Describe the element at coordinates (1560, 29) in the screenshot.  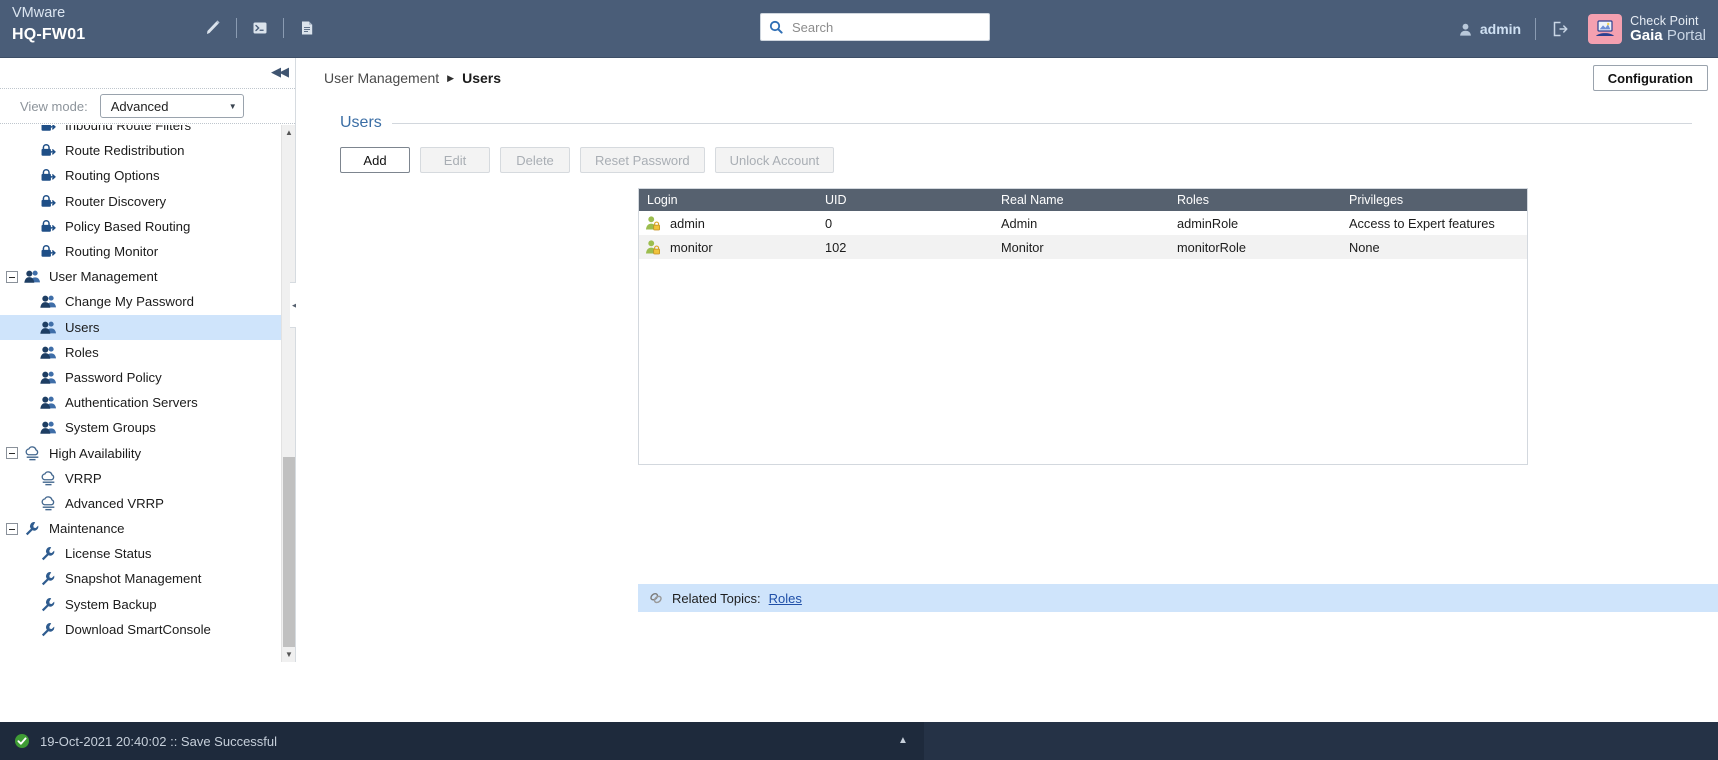
I see `logout-icon` at that location.